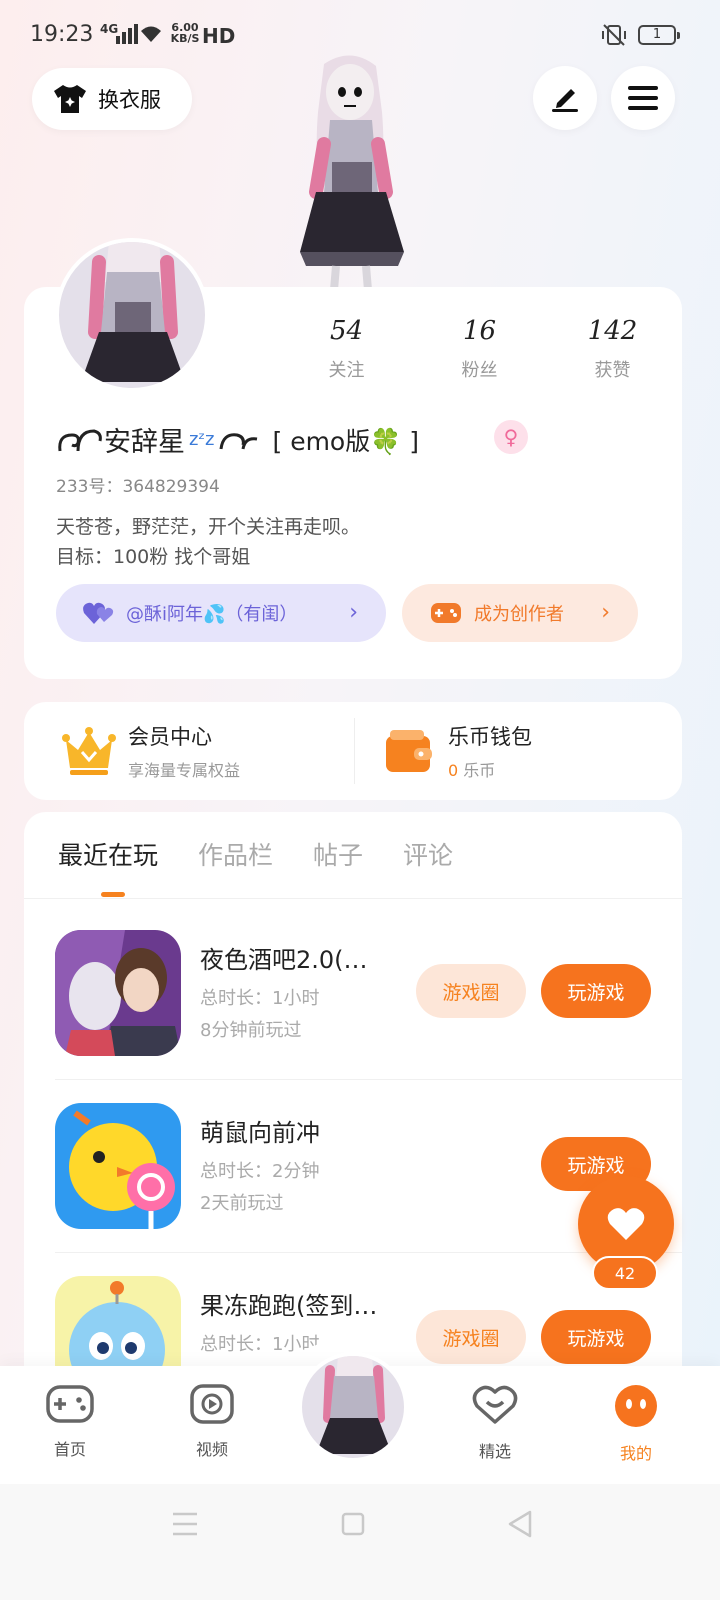  Describe the element at coordinates (251, 1030) in the screenshot. I see `game-last-played: 8分钟前玩过` at that location.